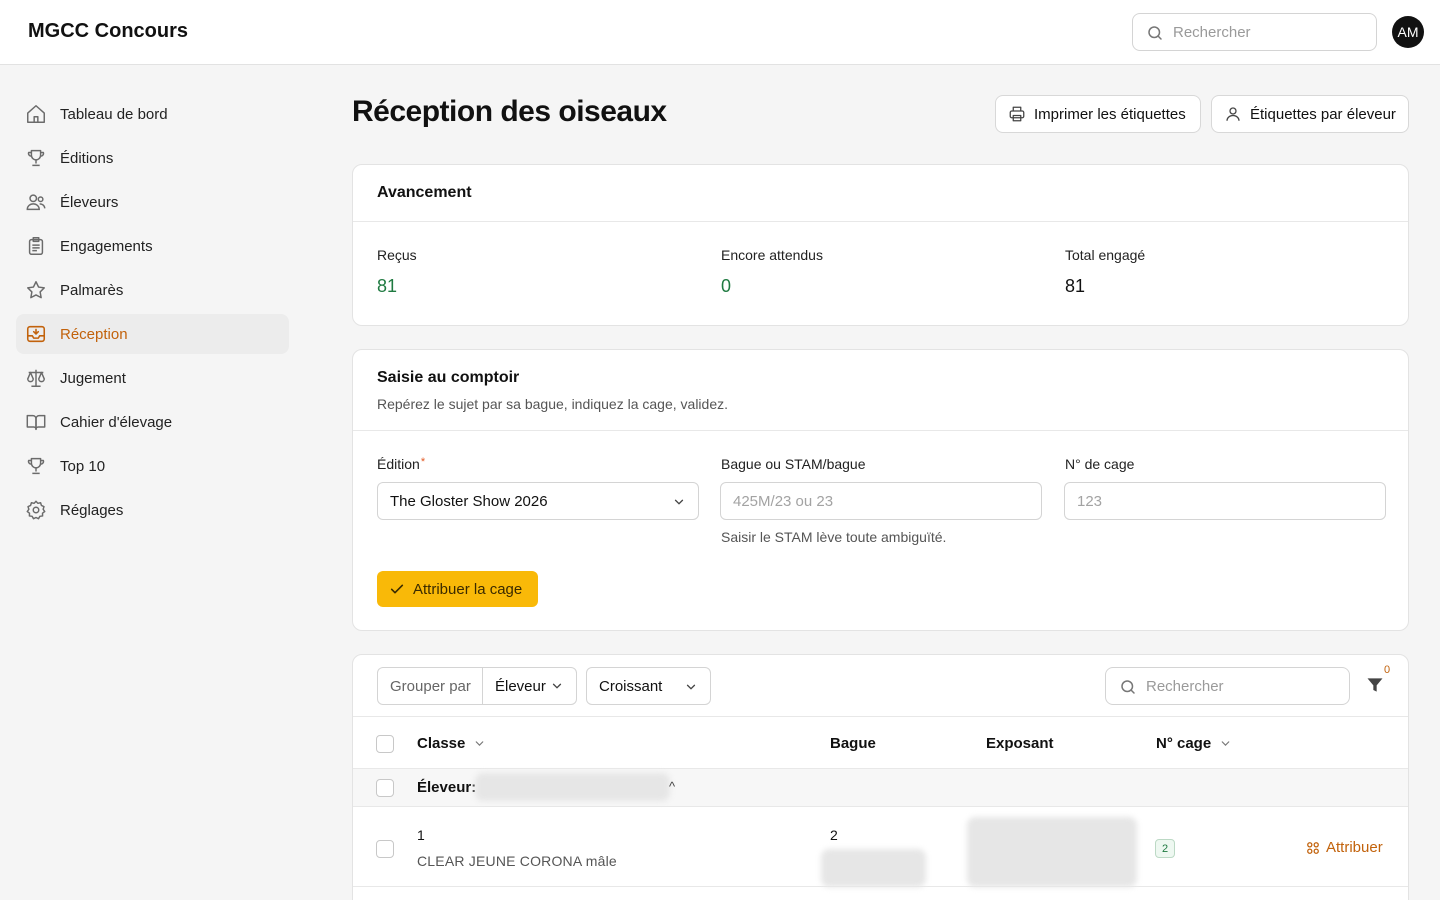  Describe the element at coordinates (401, 464) in the screenshot. I see `edition-label: Édition*` at that location.